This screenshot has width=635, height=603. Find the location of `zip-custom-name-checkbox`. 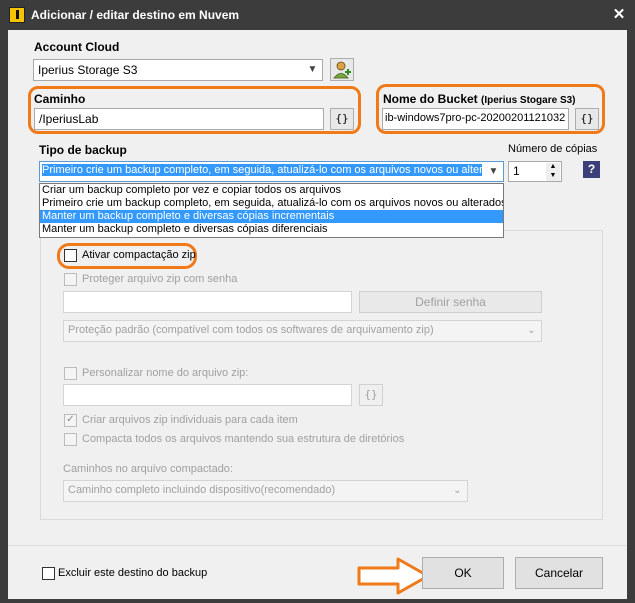

zip-custom-name-checkbox is located at coordinates (70, 373).